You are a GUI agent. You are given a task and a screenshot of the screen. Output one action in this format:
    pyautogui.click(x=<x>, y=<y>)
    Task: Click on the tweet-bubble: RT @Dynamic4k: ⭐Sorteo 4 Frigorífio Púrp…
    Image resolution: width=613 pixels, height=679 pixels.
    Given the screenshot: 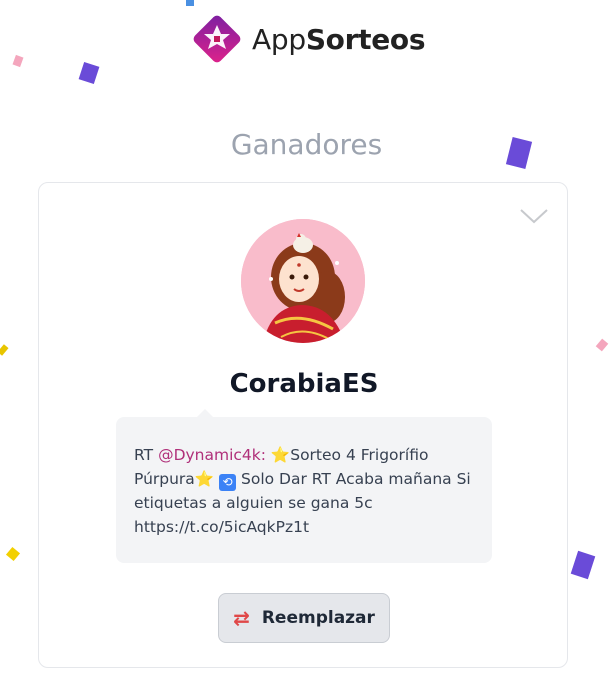 What is the action you would take?
    pyautogui.click(x=304, y=486)
    